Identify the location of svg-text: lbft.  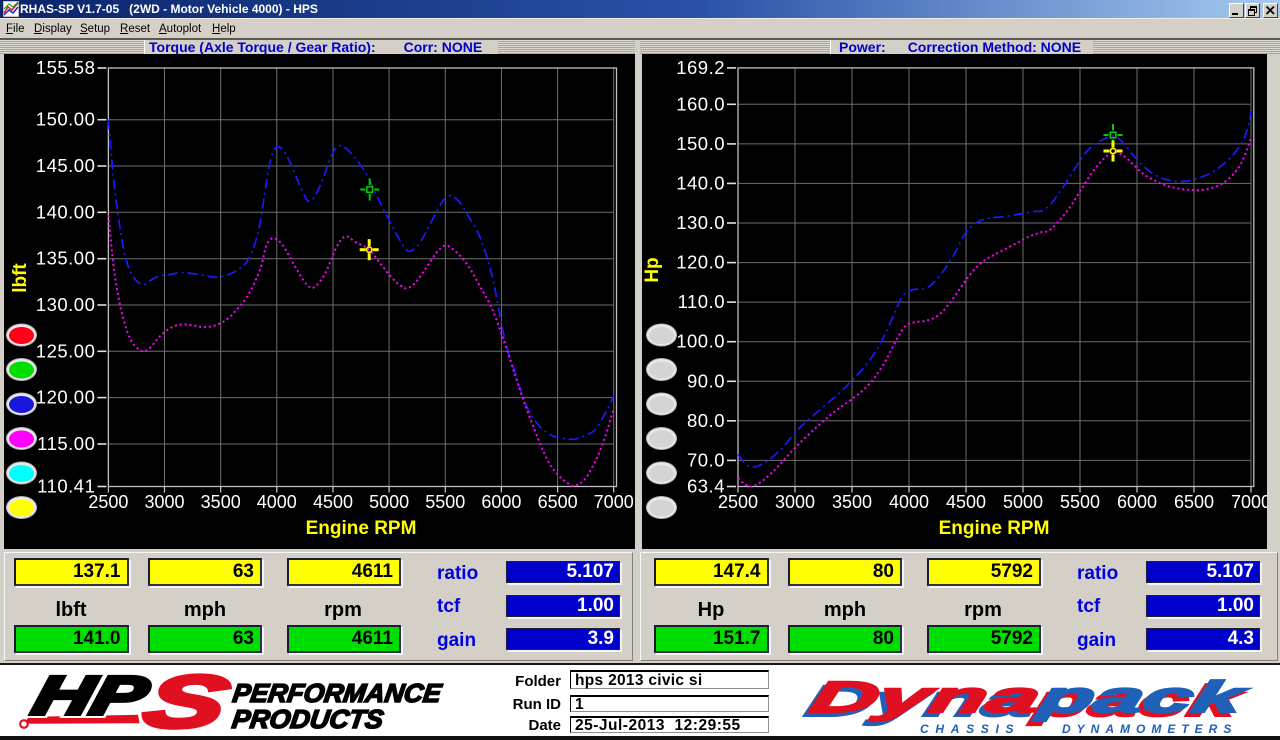
(20, 278).